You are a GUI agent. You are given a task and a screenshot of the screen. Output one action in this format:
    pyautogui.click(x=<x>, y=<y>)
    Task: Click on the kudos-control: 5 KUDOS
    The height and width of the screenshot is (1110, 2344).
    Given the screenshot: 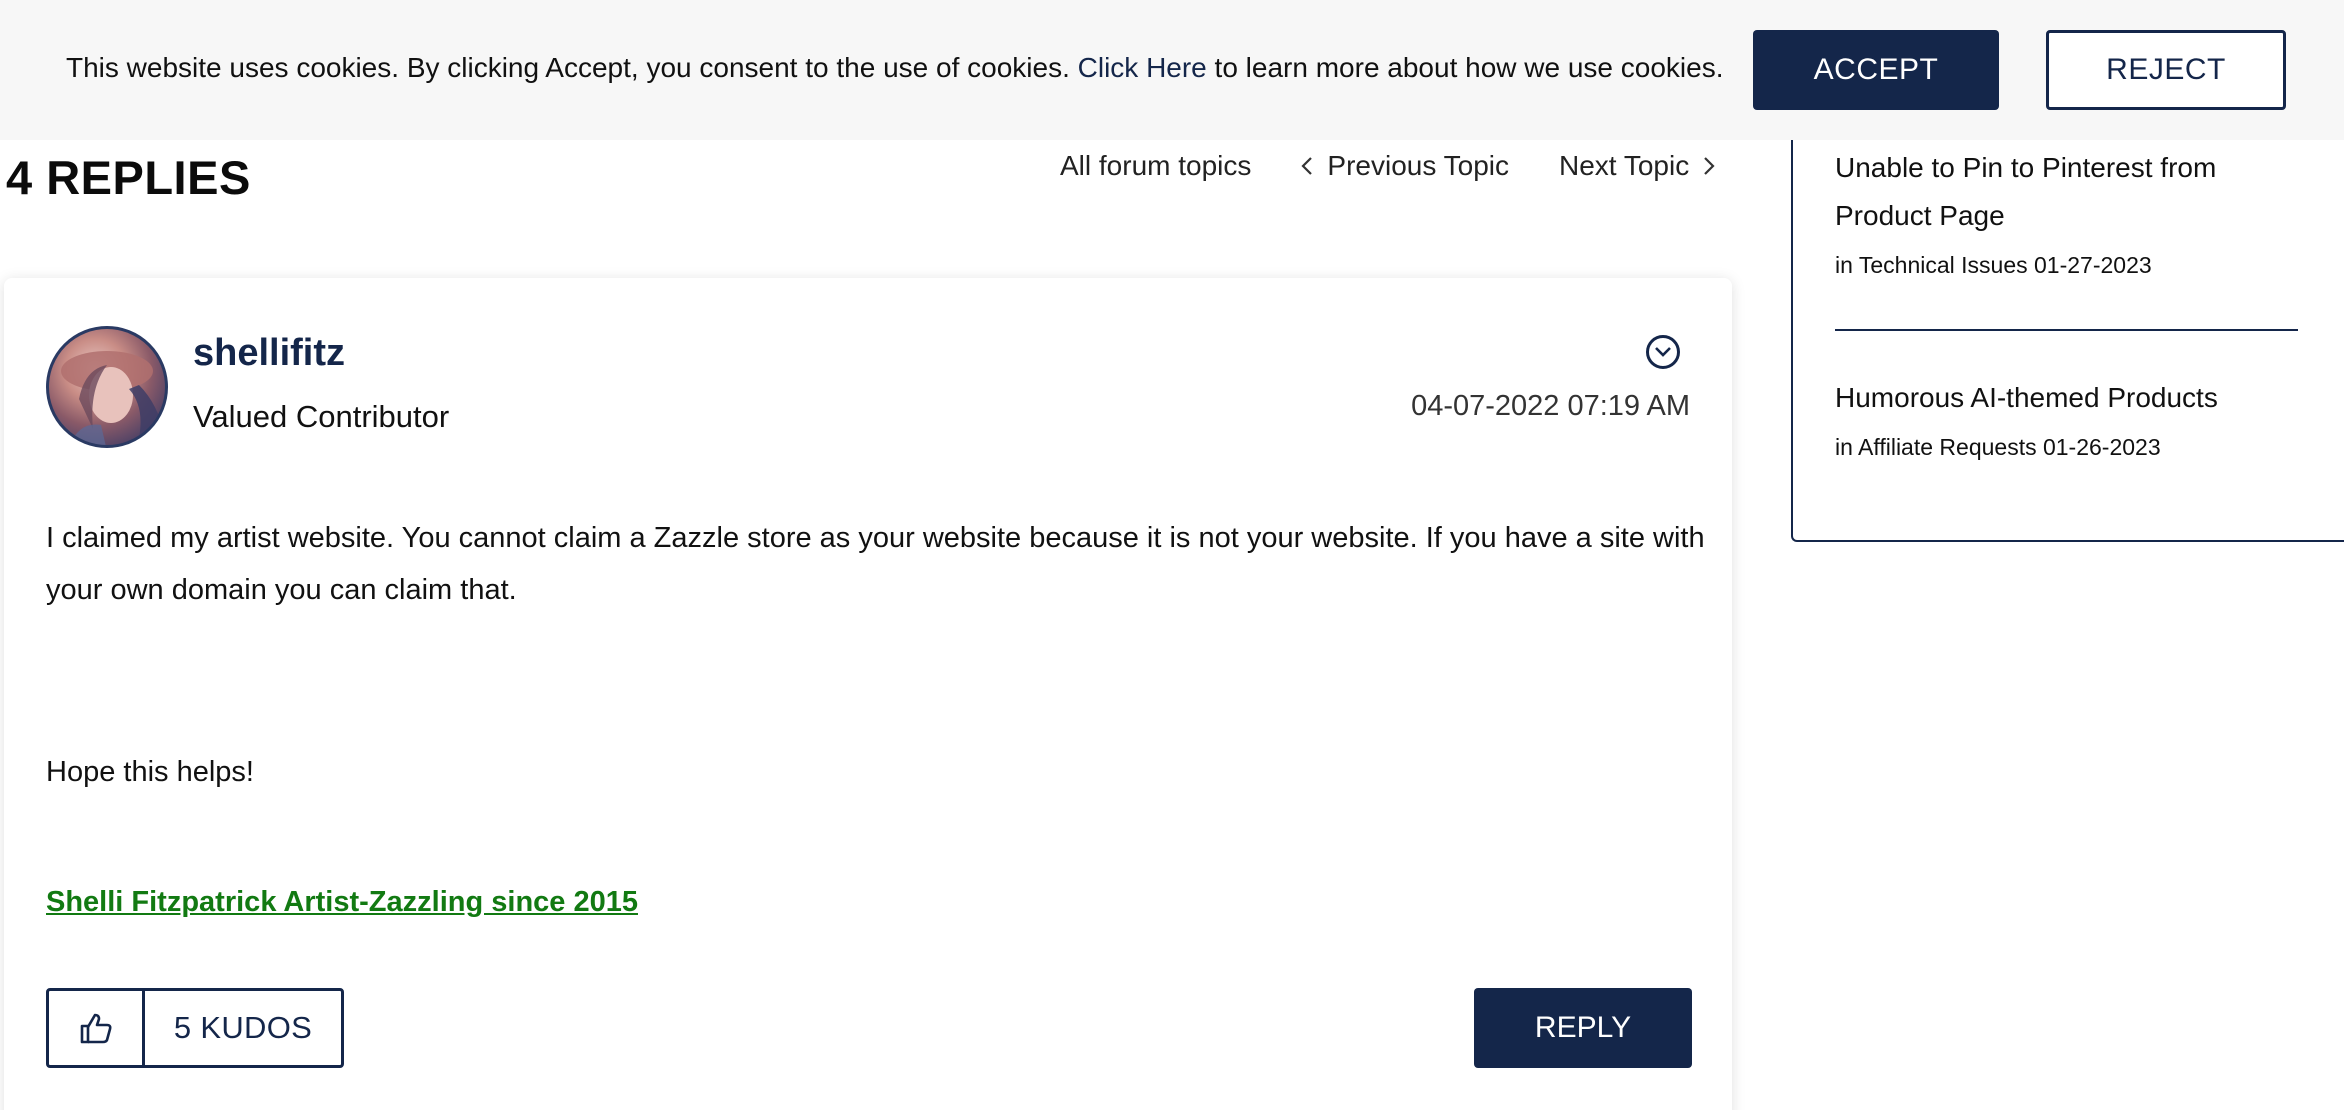 What is the action you would take?
    pyautogui.click(x=195, y=1028)
    